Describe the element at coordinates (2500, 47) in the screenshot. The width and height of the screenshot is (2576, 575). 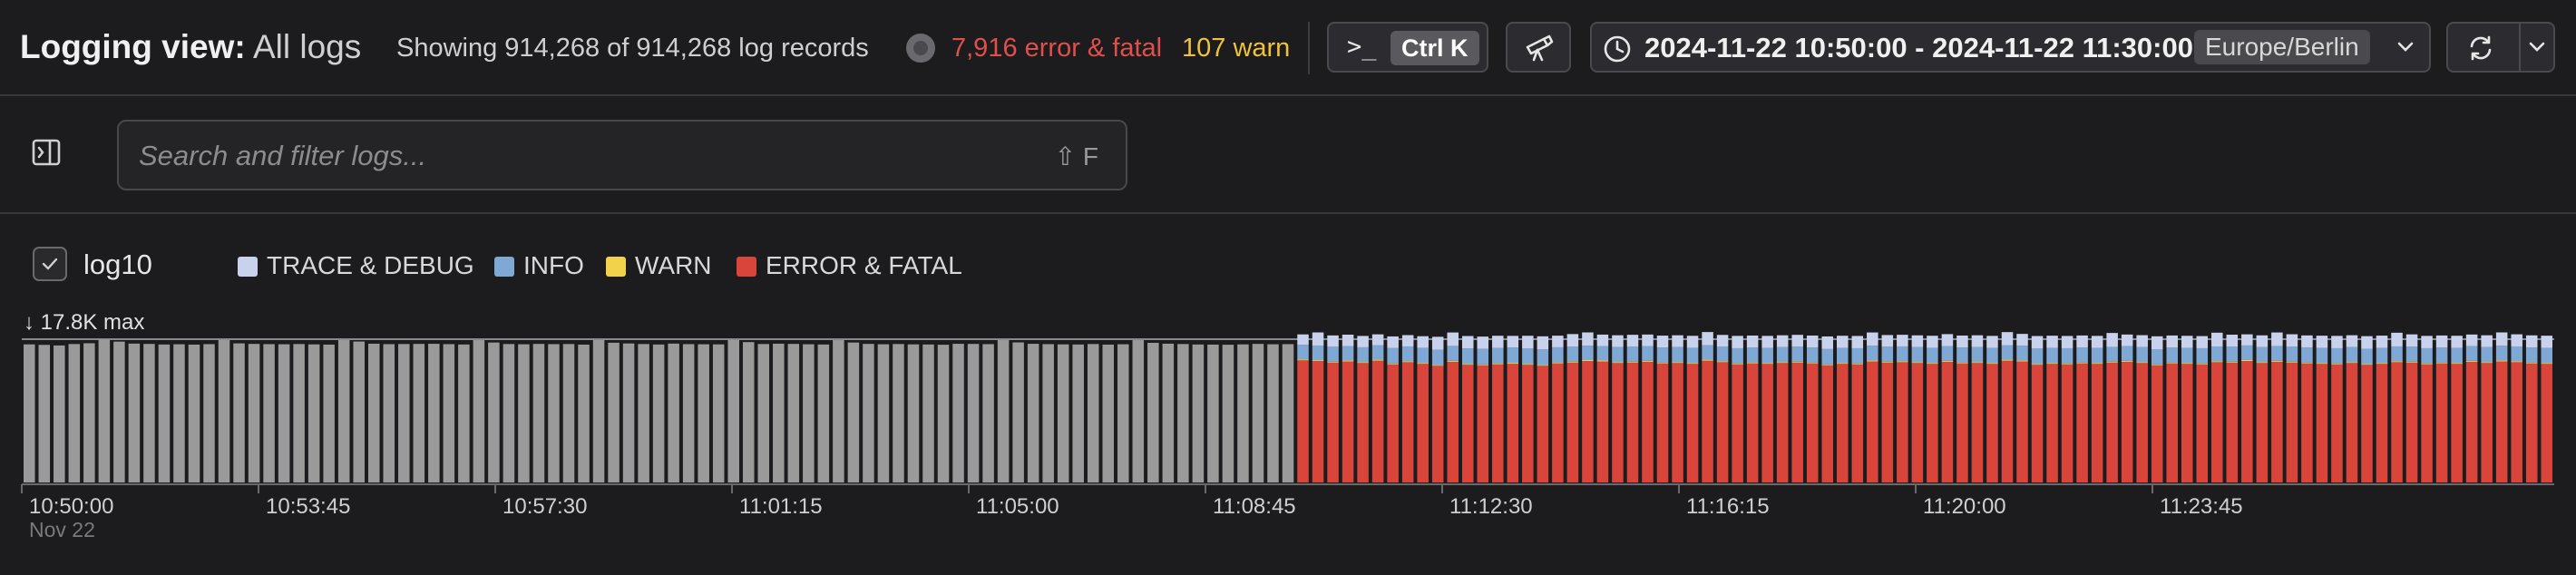
I see `refresh-button` at that location.